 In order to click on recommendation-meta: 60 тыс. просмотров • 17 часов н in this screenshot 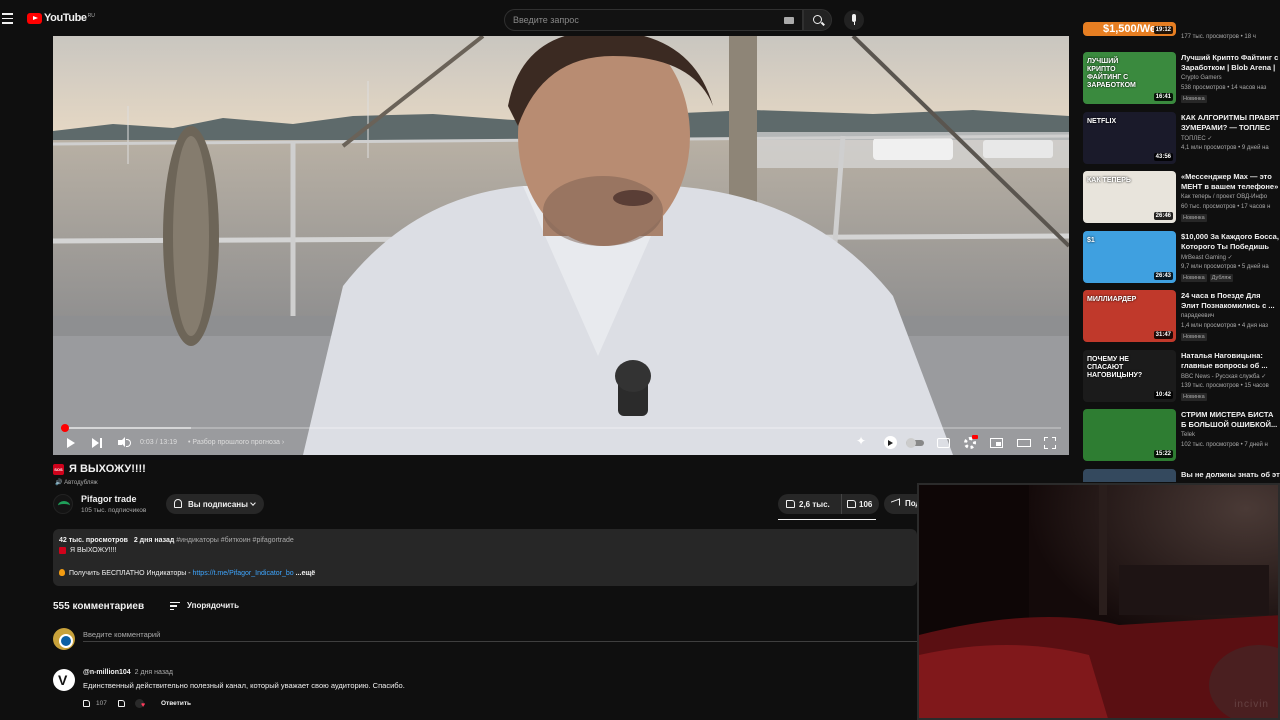, I will do `click(1226, 207)`.